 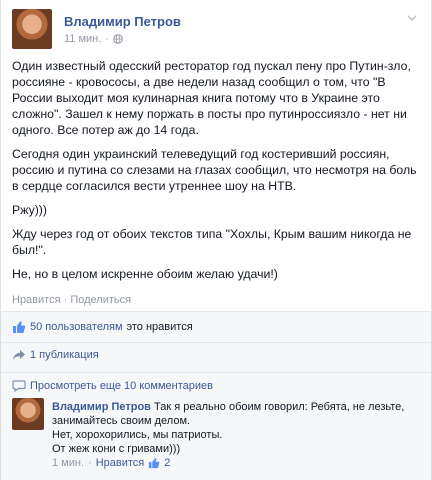 I want to click on speech-bubble-icon, so click(x=19, y=386).